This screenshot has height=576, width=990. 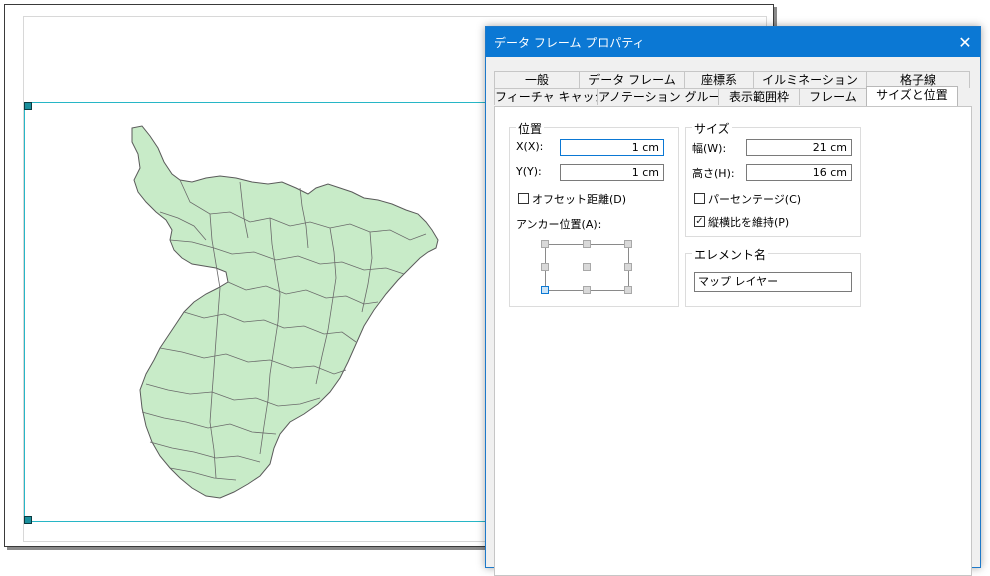 What do you see at coordinates (755, 199) in the screenshot?
I see `percentage-label: パーセンテージ(C)` at bounding box center [755, 199].